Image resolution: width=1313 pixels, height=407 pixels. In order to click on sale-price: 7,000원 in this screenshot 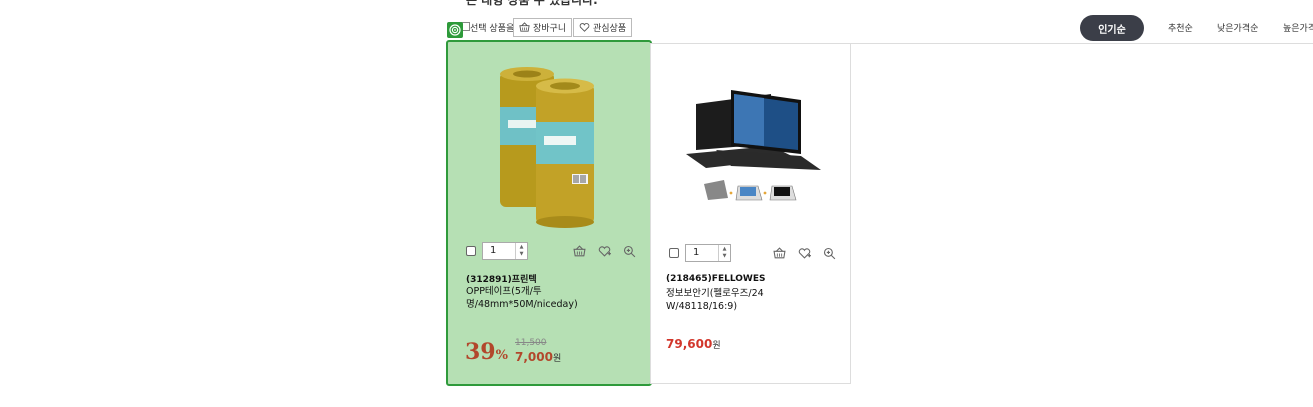, I will do `click(538, 357)`.